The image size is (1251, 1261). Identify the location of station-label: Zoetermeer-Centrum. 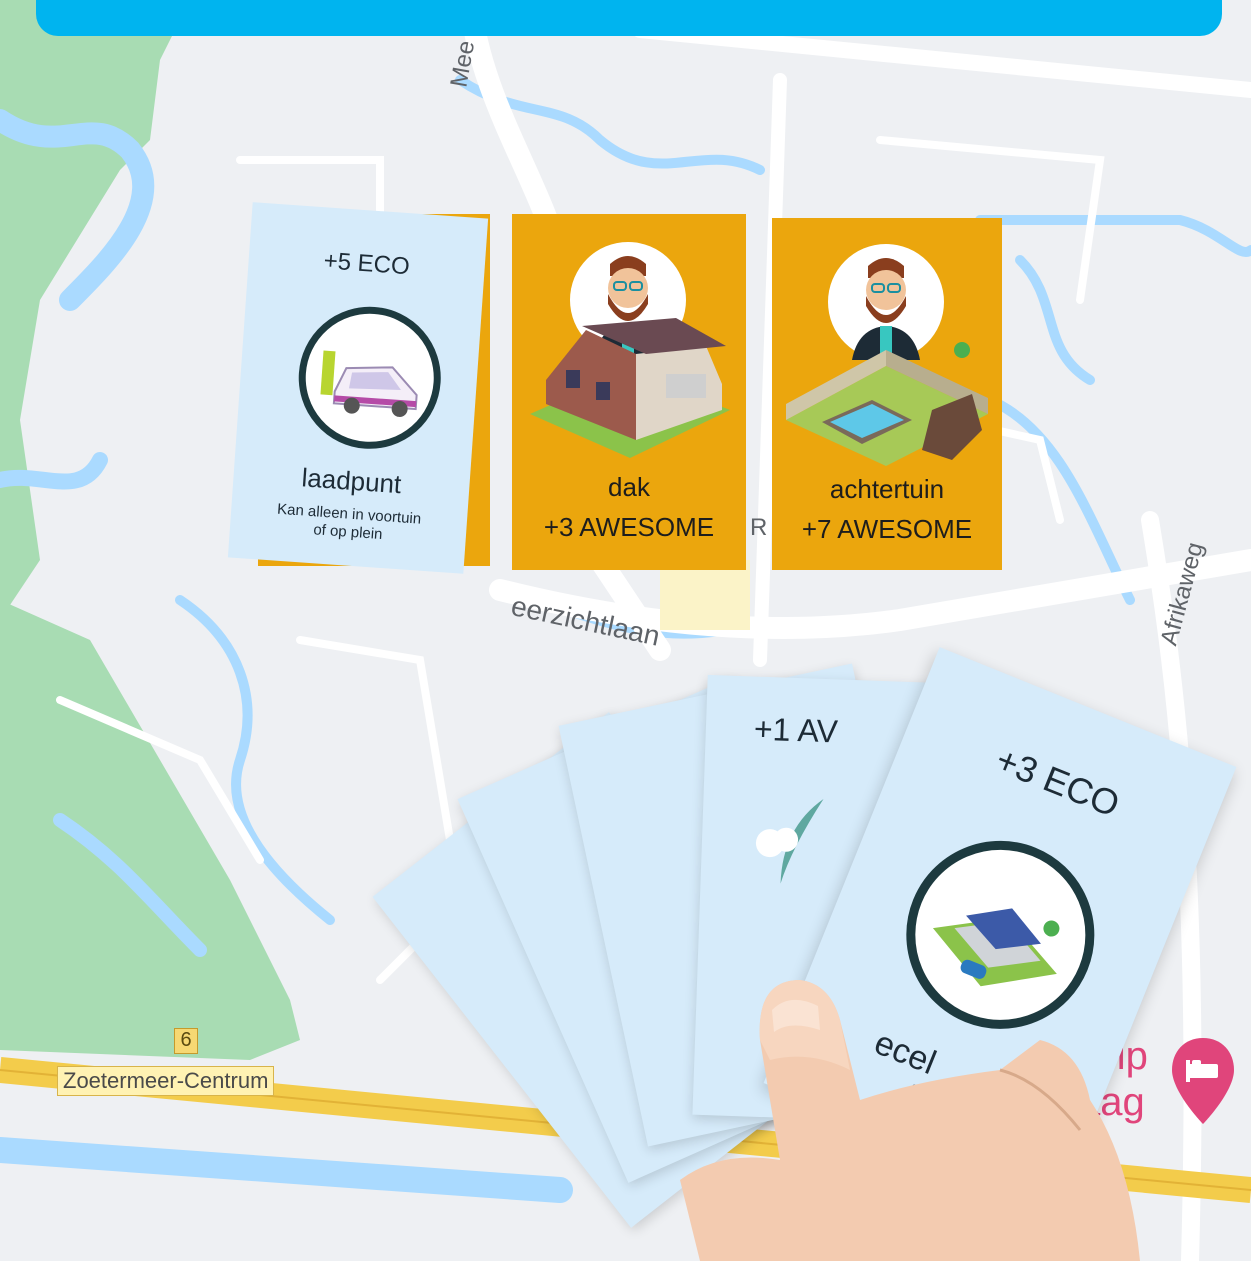
(166, 1081).